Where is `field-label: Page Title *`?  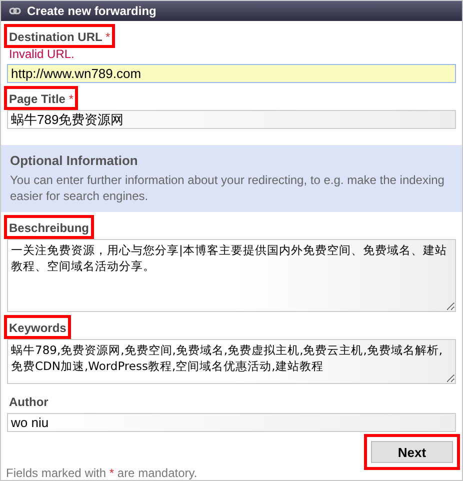
field-label: Page Title * is located at coordinates (41, 98).